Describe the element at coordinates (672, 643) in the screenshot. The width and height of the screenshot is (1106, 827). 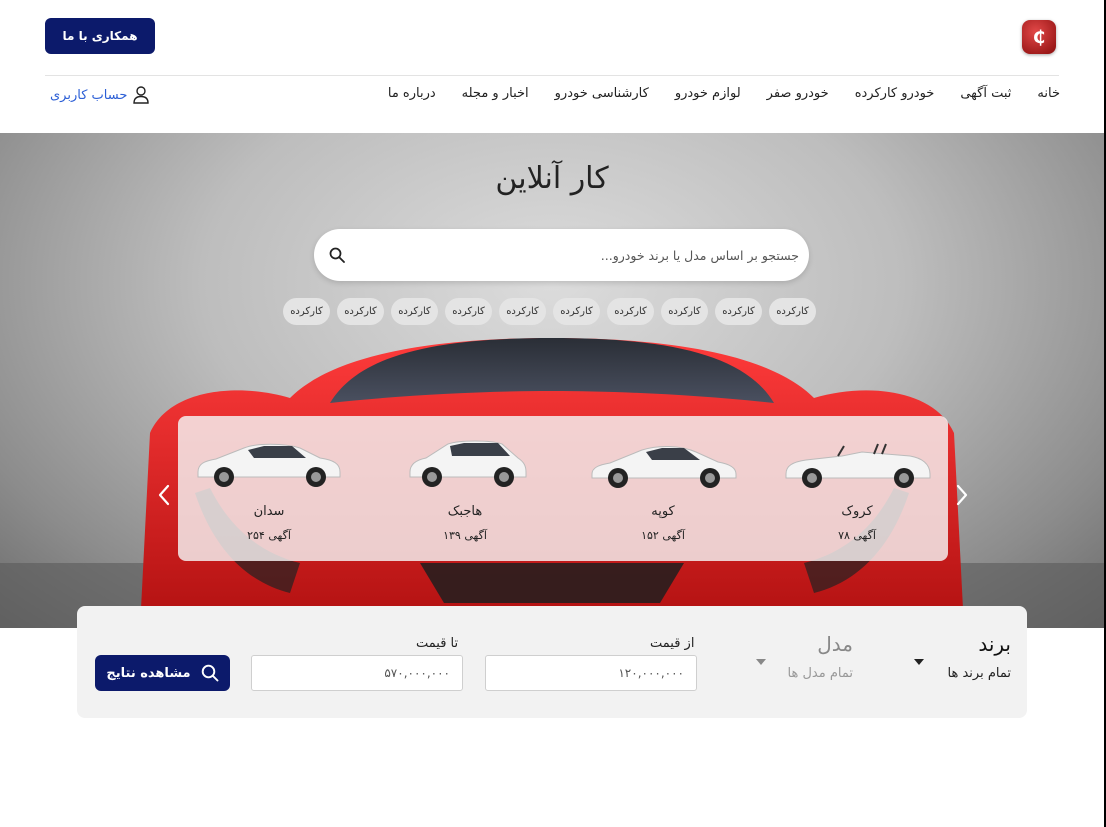
I see `price-from-label: از قیمت` at that location.